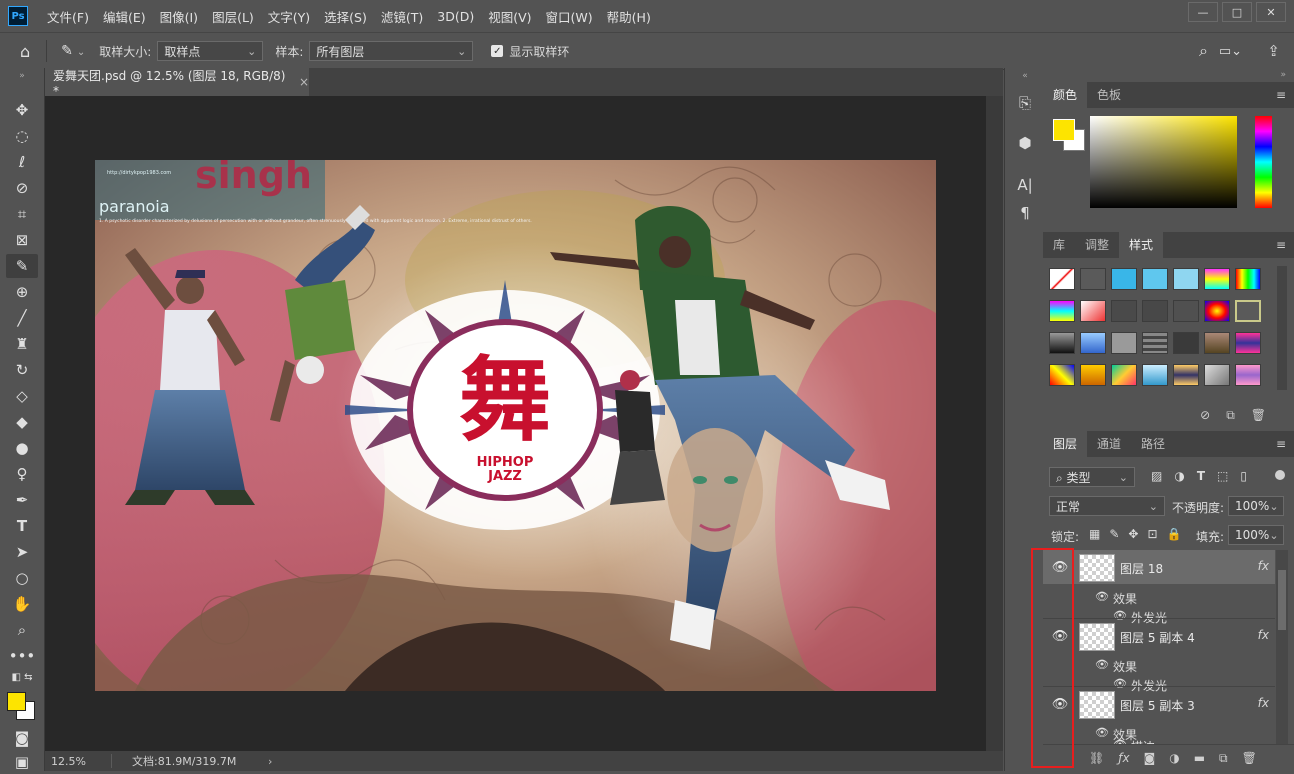 This screenshot has height=774, width=1294. I want to click on home-icon: ⌂, so click(25, 51).